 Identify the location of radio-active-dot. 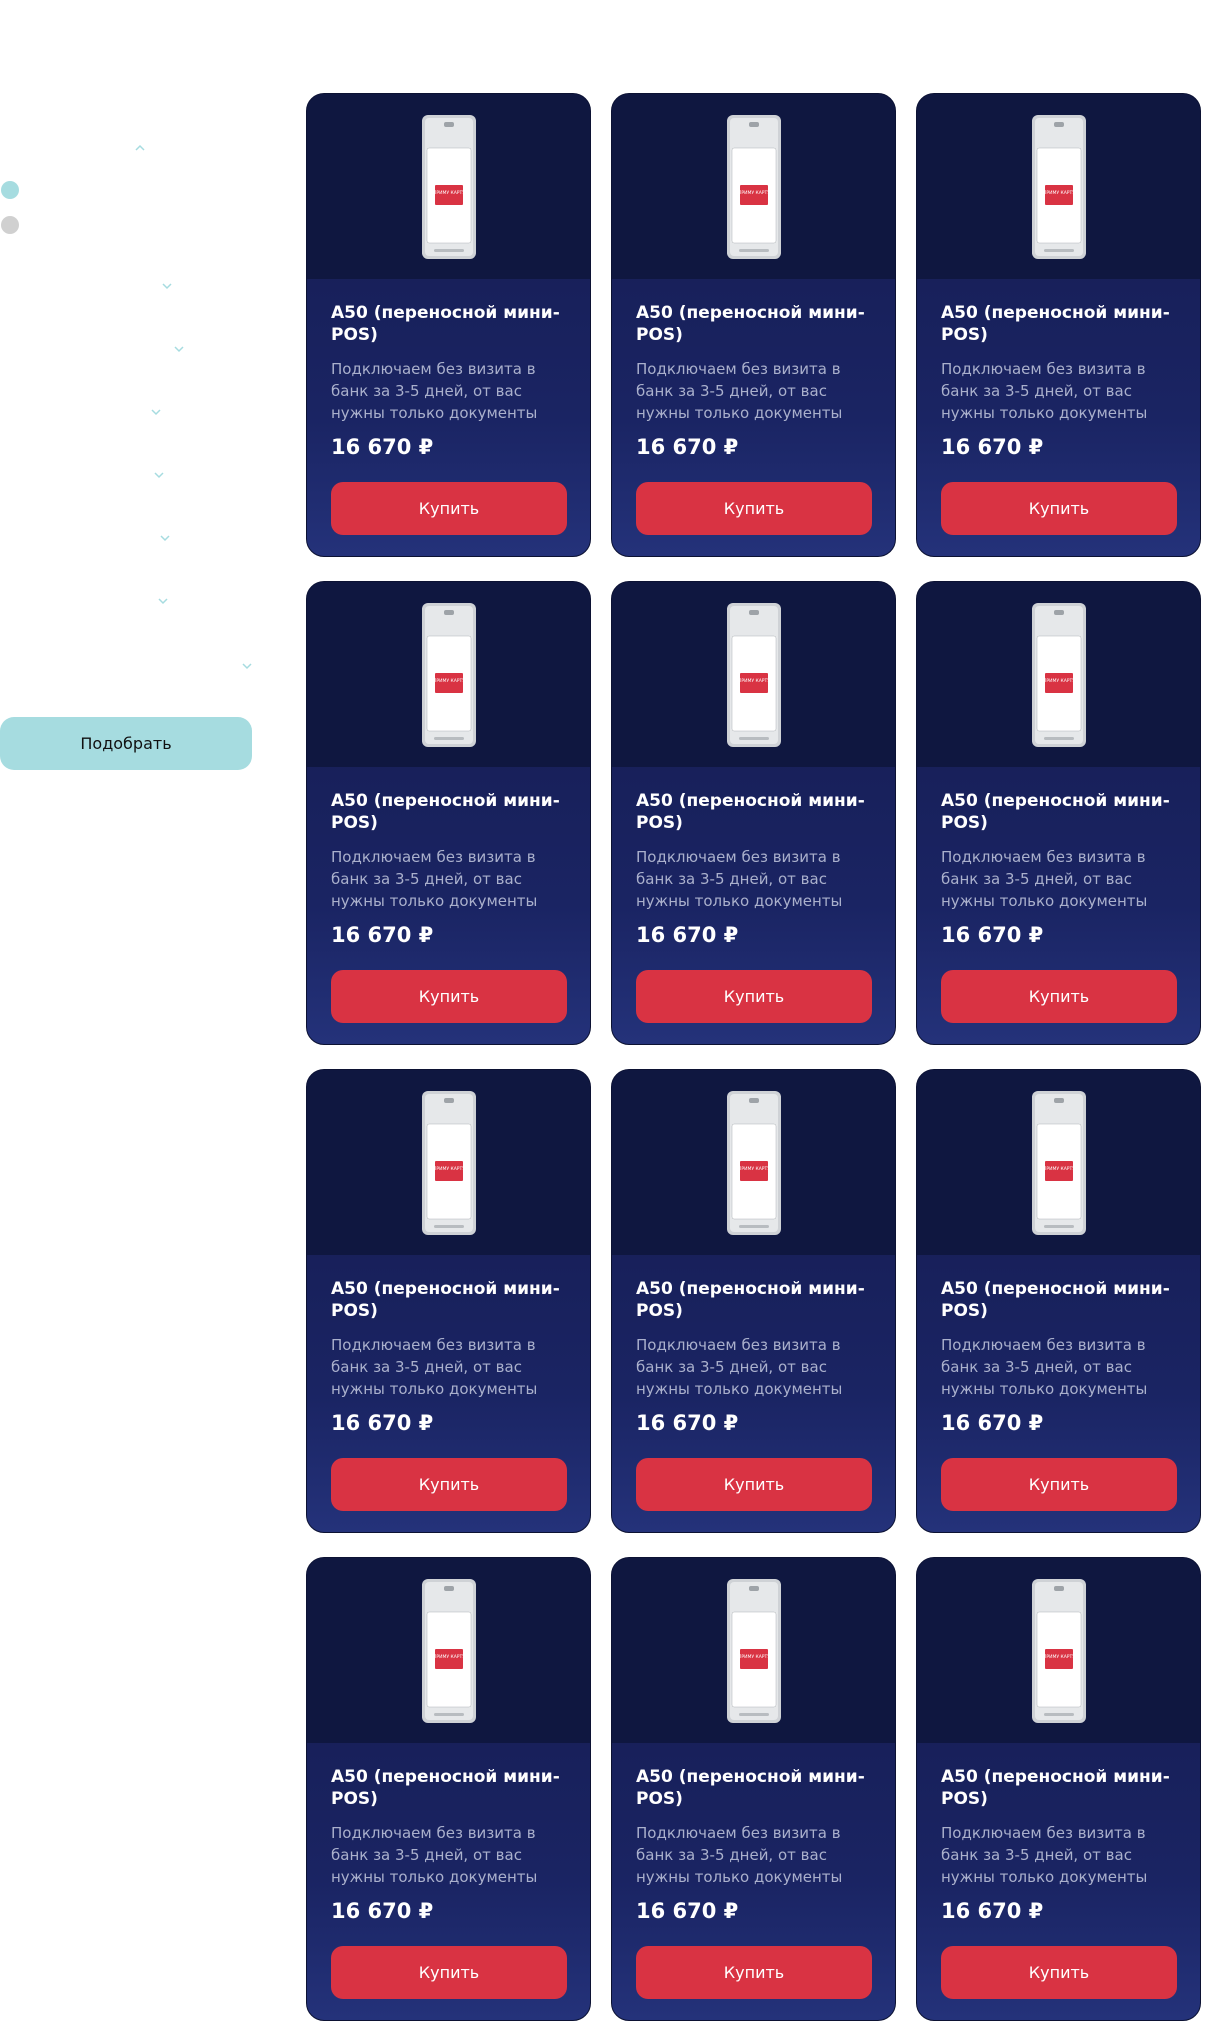
(10, 190).